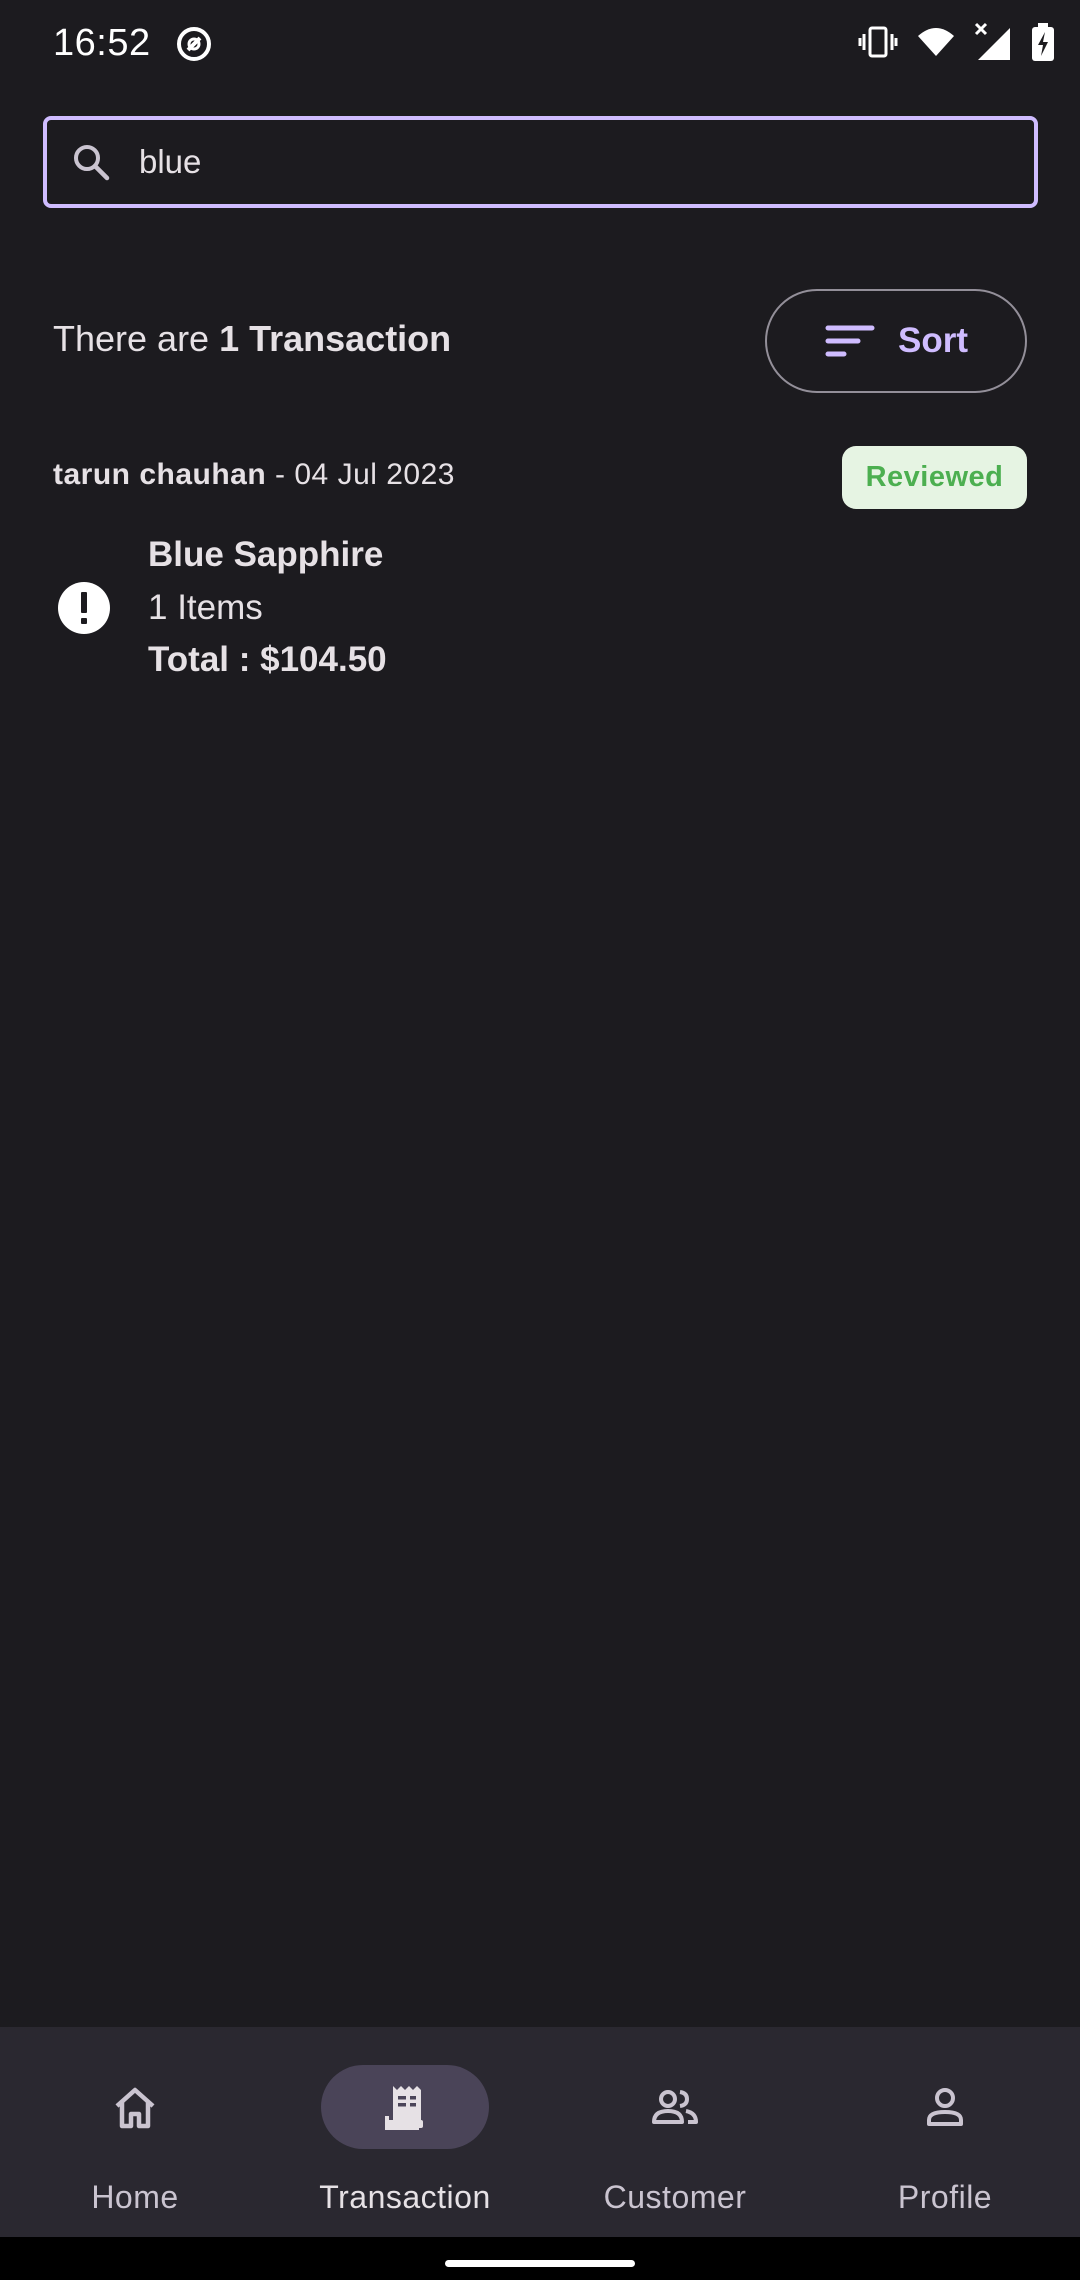  Describe the element at coordinates (992, 41) in the screenshot. I see `signal-icon` at that location.